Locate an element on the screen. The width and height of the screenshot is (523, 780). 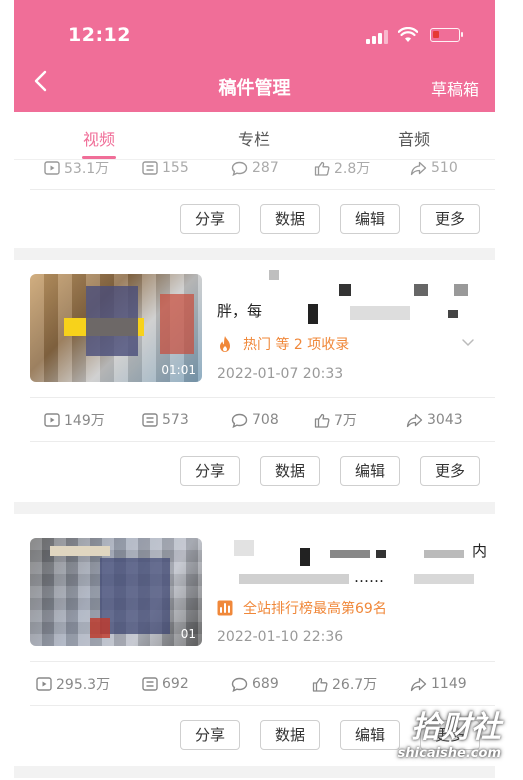
status-time: 12:12 is located at coordinates (99, 35).